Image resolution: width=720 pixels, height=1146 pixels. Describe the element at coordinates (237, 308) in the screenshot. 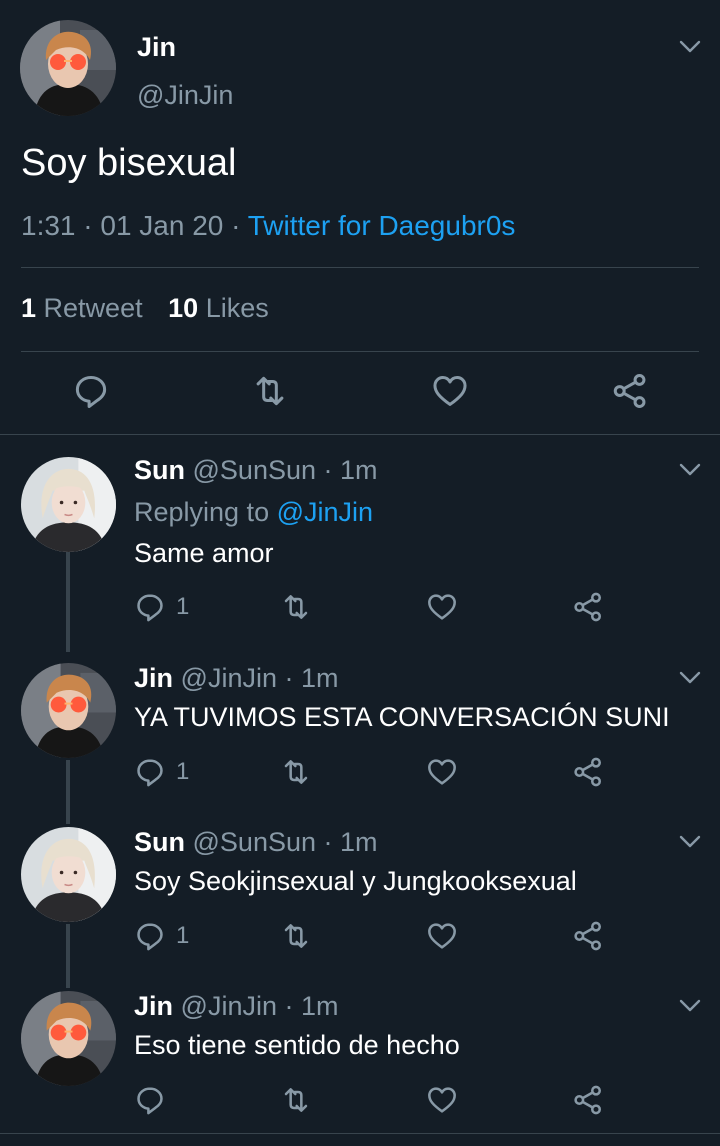

I see `likes-label: Likes` at that location.